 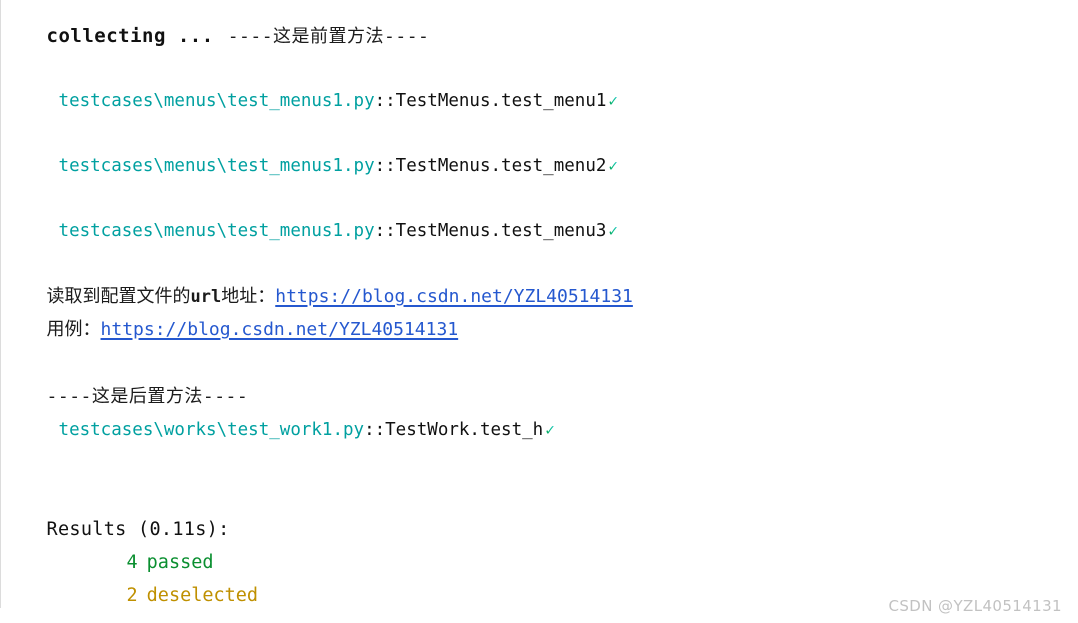 I want to click on deselected-label: deselected, so click(x=202, y=595).